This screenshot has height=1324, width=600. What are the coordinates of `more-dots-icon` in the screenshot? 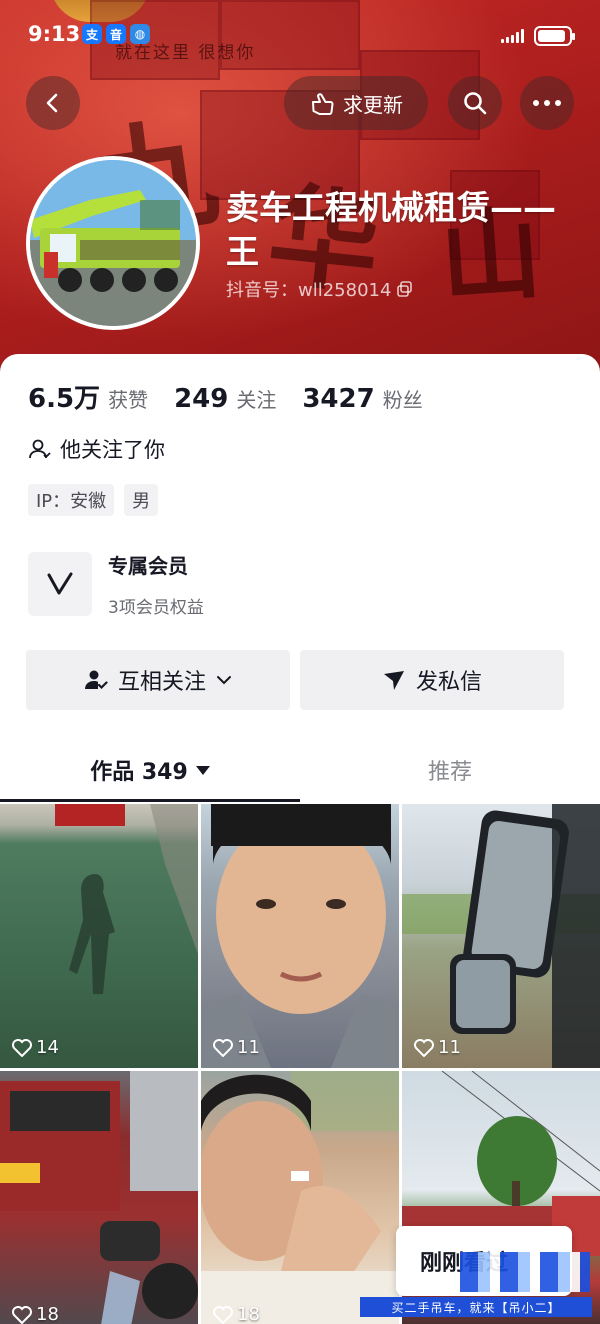 It's located at (547, 103).